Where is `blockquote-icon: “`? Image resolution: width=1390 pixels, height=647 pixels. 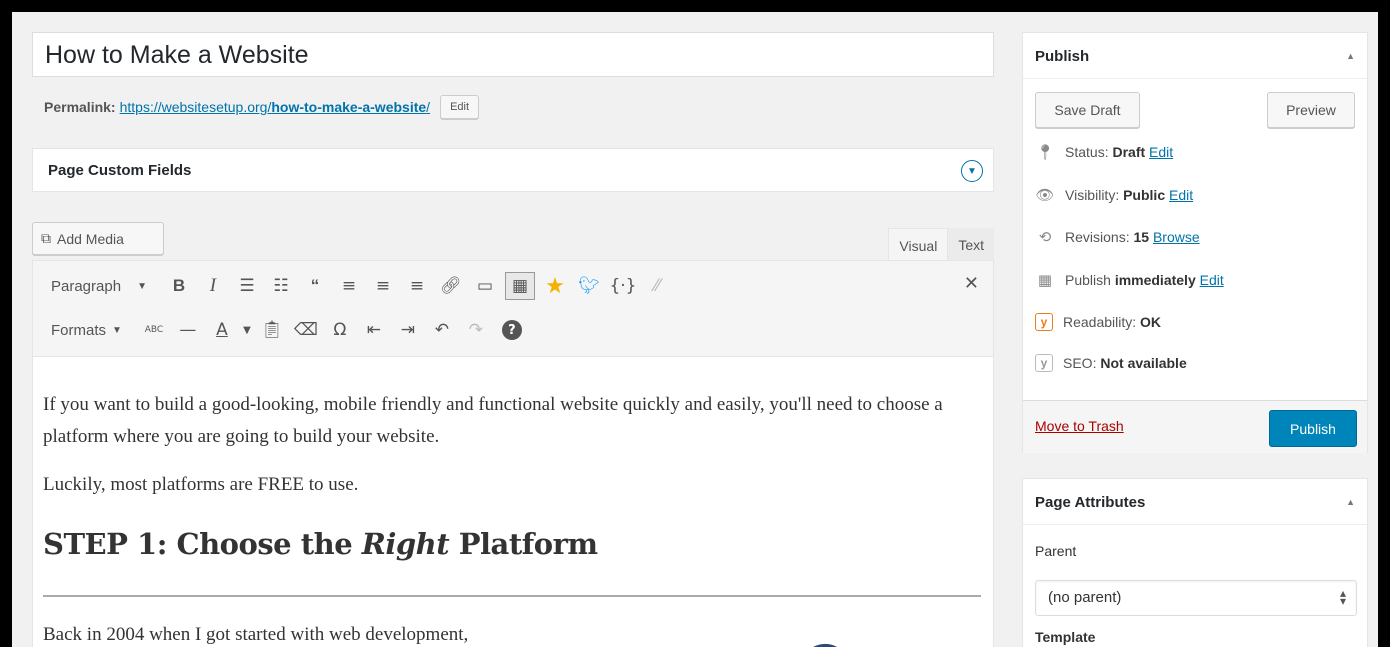
blockquote-icon: “ is located at coordinates (315, 286).